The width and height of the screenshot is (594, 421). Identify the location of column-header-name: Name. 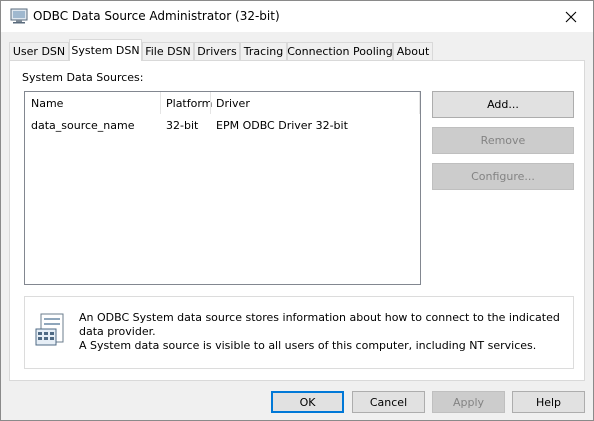
(47, 103).